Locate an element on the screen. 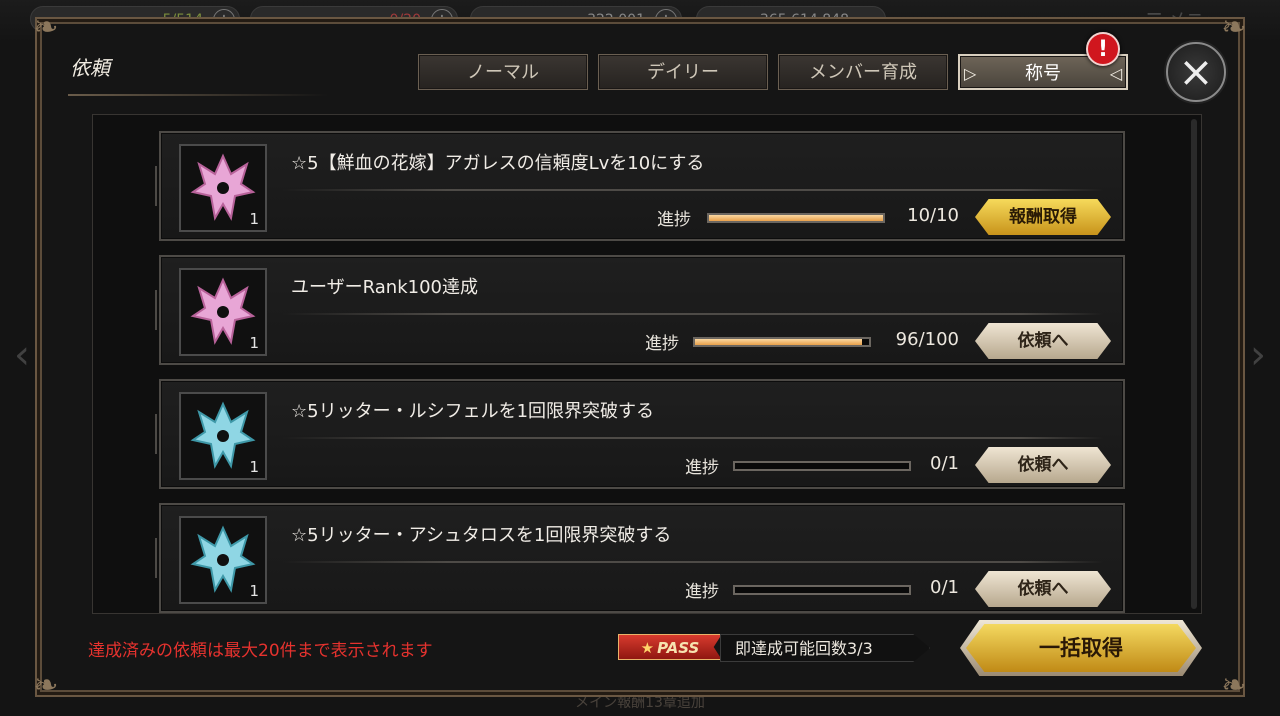 The image size is (1280, 716). quest-card: 1 ユーザーRank100達成 進捗 96/100 依頼へ is located at coordinates (640, 310).